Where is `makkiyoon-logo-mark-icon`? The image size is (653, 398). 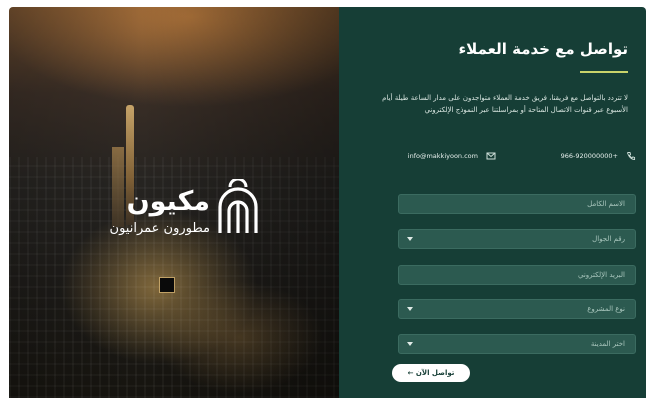 makkiyoon-logo-mark-icon is located at coordinates (238, 206).